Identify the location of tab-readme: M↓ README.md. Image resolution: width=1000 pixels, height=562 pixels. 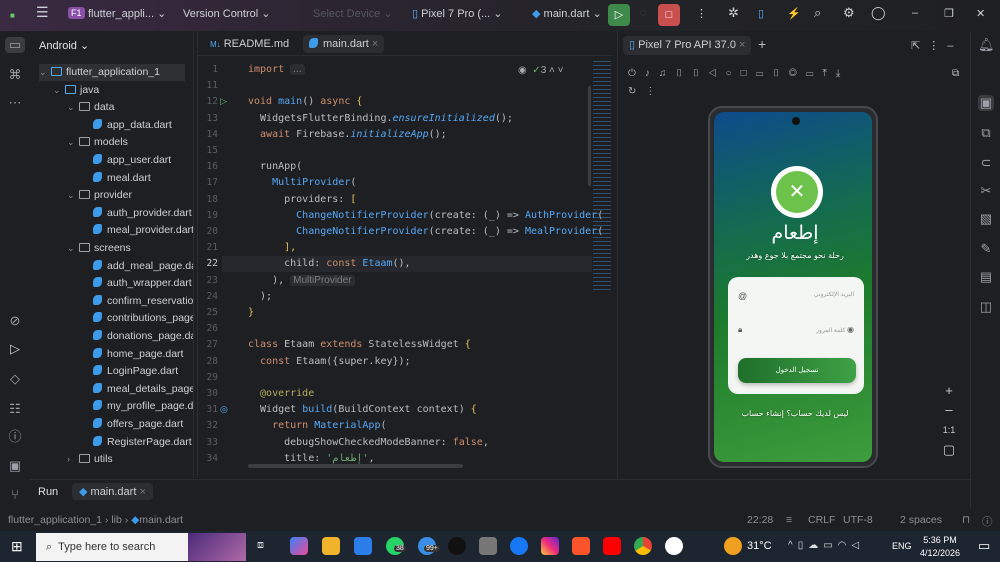
(249, 44).